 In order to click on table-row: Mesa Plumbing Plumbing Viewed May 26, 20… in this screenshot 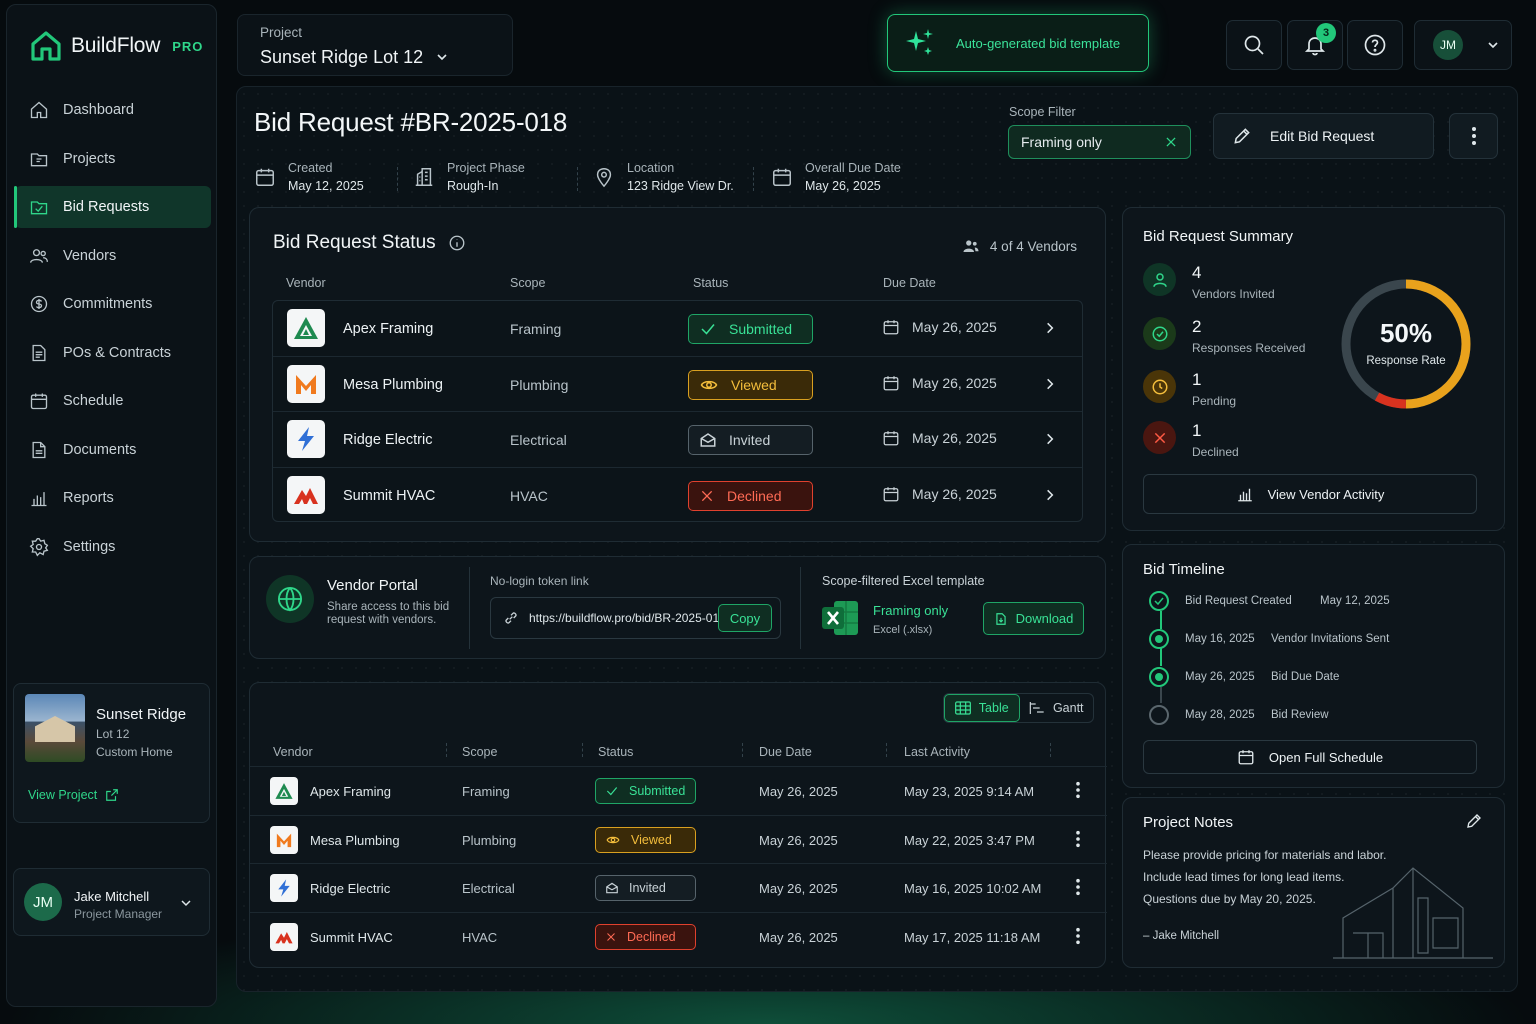, I will do `click(678, 840)`.